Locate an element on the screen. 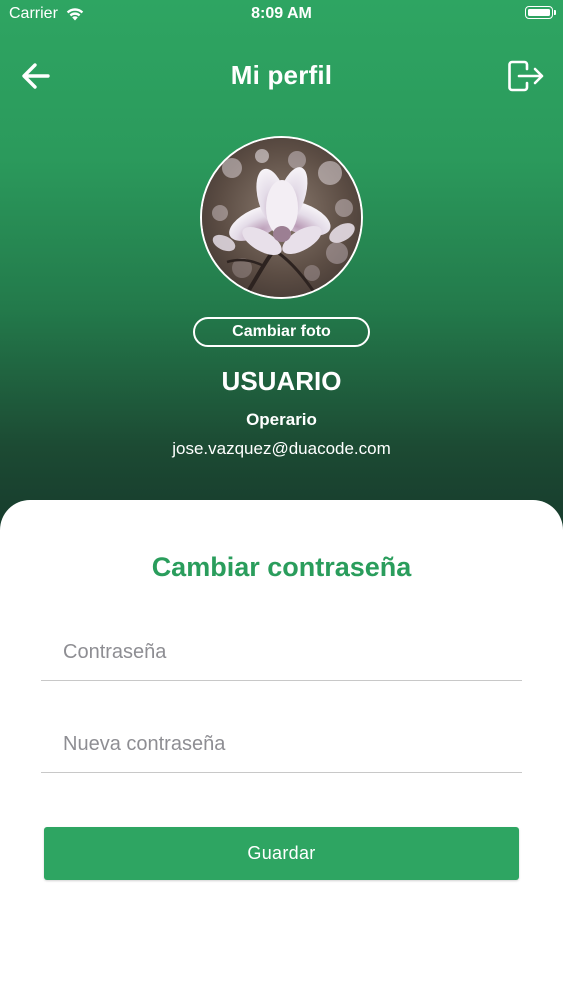 This screenshot has height=1000, width=563. change-password-title: Cambiar contraseña is located at coordinates (281, 567).